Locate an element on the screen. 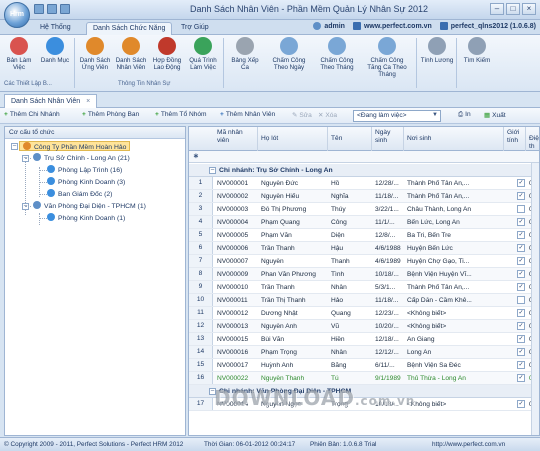  tab-tro-giup: Trợ Giúp is located at coordinates (195, 28).